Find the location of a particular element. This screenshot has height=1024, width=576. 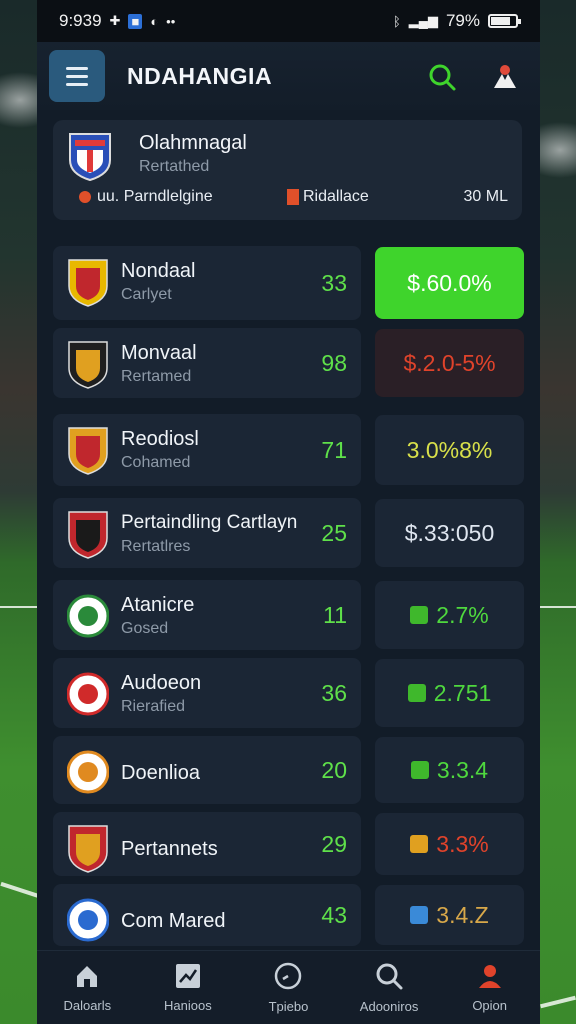

change-percent-box: $.60.0% is located at coordinates (449, 283).